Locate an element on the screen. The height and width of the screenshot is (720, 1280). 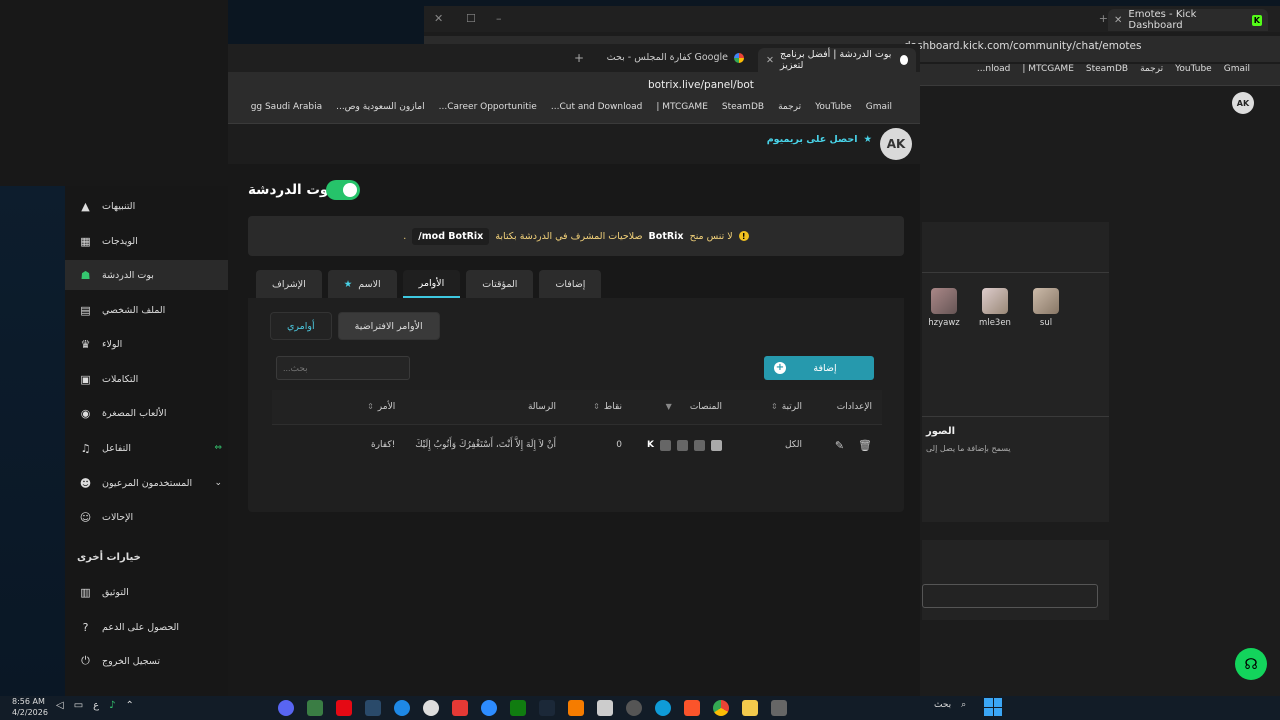
tab-my-commands: أوامري is located at coordinates (301, 326).